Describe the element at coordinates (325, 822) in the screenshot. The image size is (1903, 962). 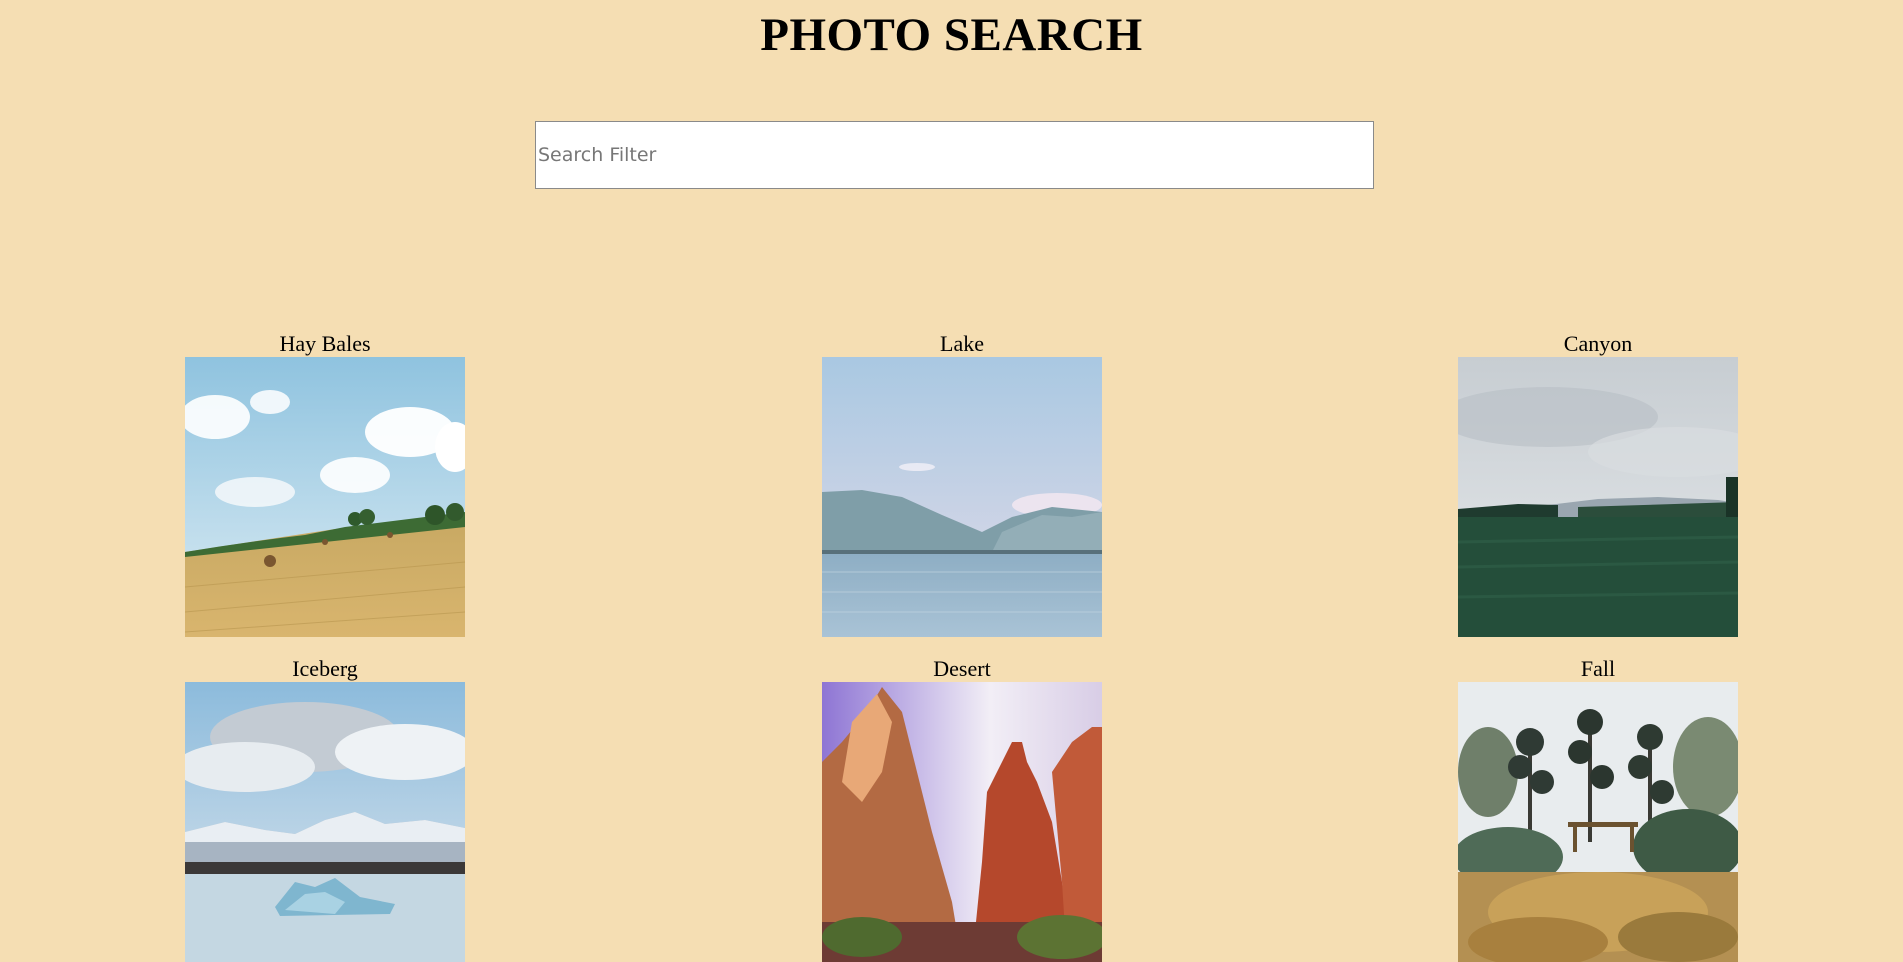
I see `iceberg-photo` at that location.